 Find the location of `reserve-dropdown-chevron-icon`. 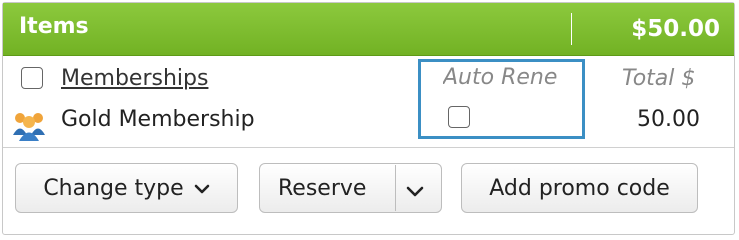

reserve-dropdown-chevron-icon is located at coordinates (415, 191).